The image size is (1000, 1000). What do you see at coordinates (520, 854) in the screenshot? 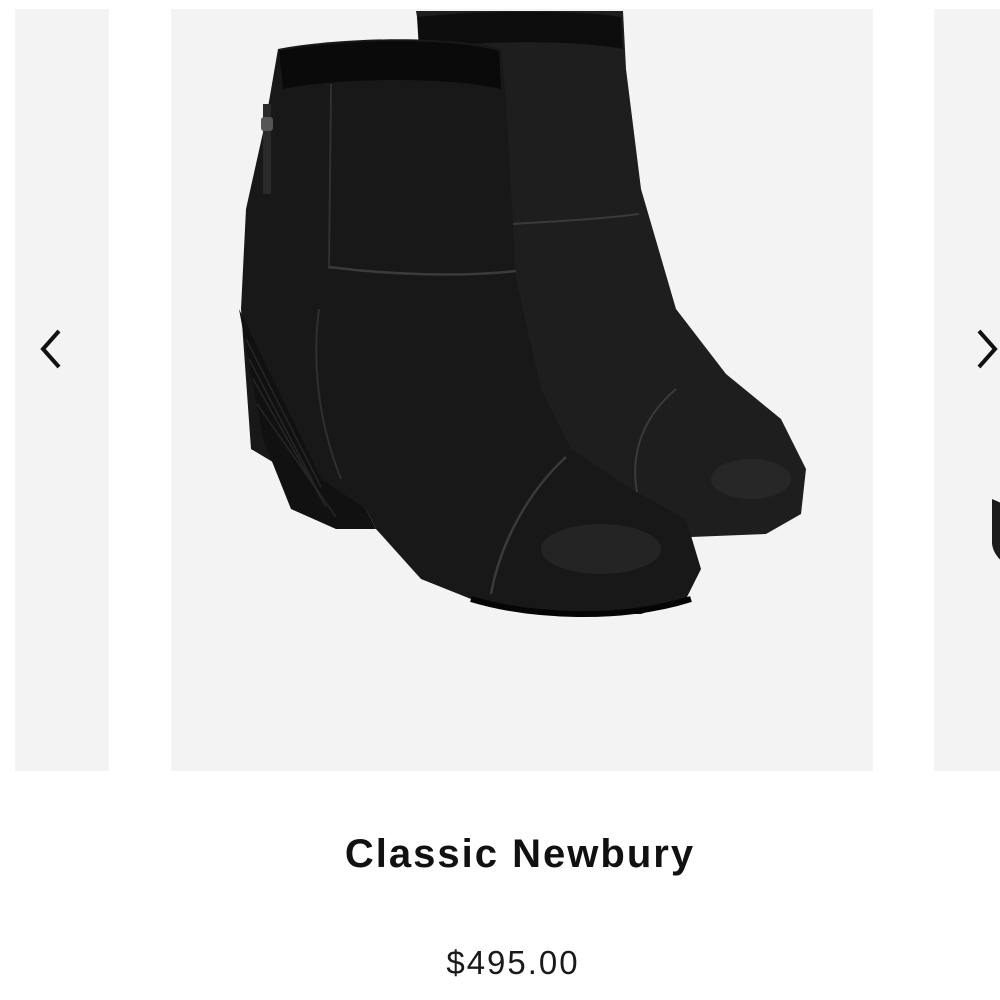
I see `product-title: Classic Newbury` at bounding box center [520, 854].